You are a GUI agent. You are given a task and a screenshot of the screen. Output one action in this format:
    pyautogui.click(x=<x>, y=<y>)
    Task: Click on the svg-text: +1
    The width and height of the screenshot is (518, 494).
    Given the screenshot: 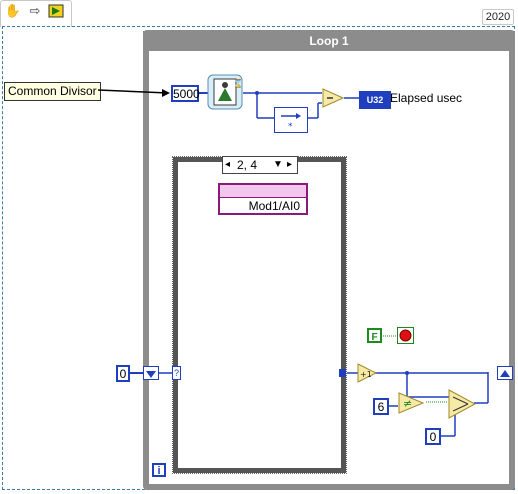 What is the action you would take?
    pyautogui.click(x=366, y=374)
    